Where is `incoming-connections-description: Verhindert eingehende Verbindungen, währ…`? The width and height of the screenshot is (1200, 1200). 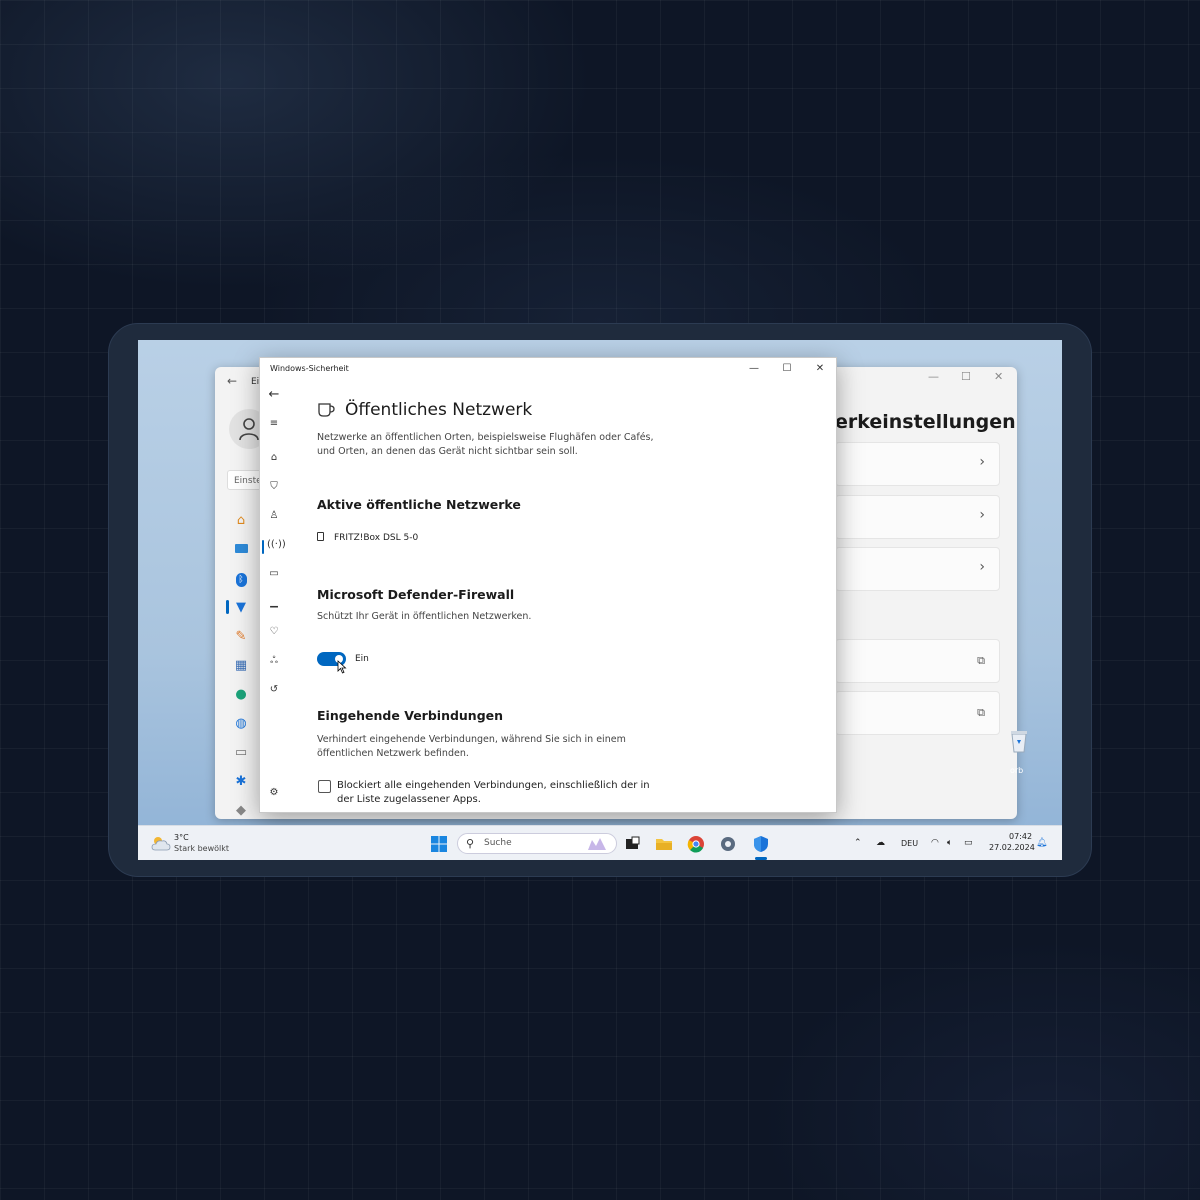 incoming-connections-description: Verhindert eingehende Verbindungen, währ… is located at coordinates (471, 746).